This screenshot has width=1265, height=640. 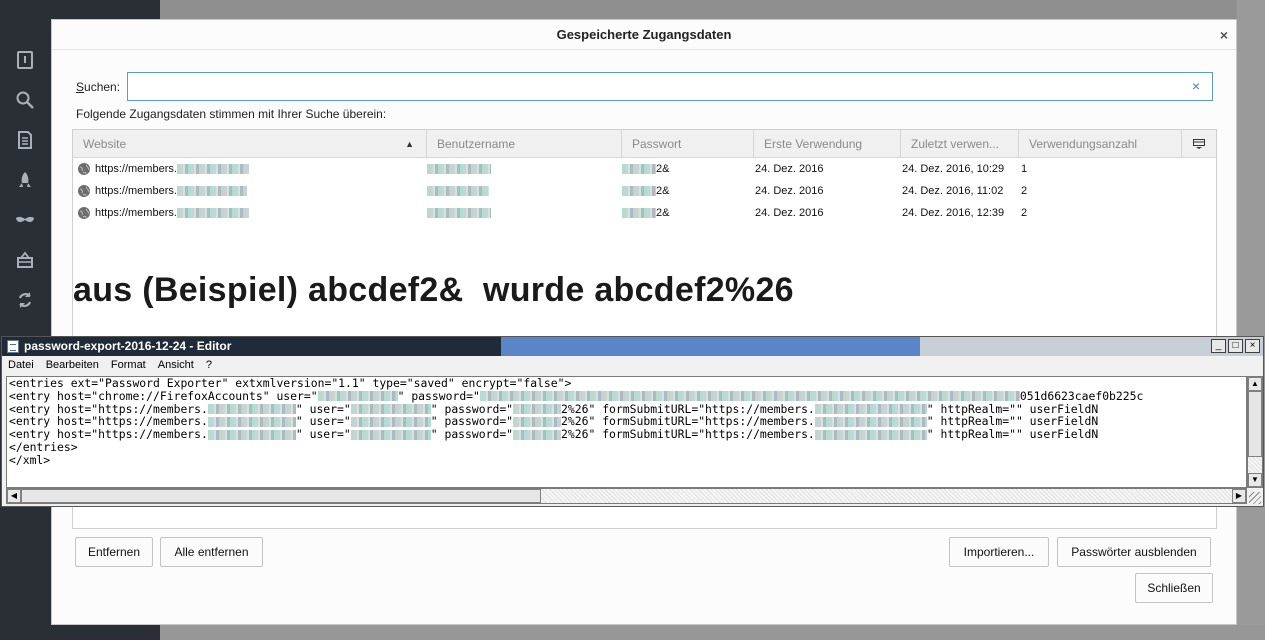 I want to click on remove-all-button: Alle entfernen, so click(x=211, y=552).